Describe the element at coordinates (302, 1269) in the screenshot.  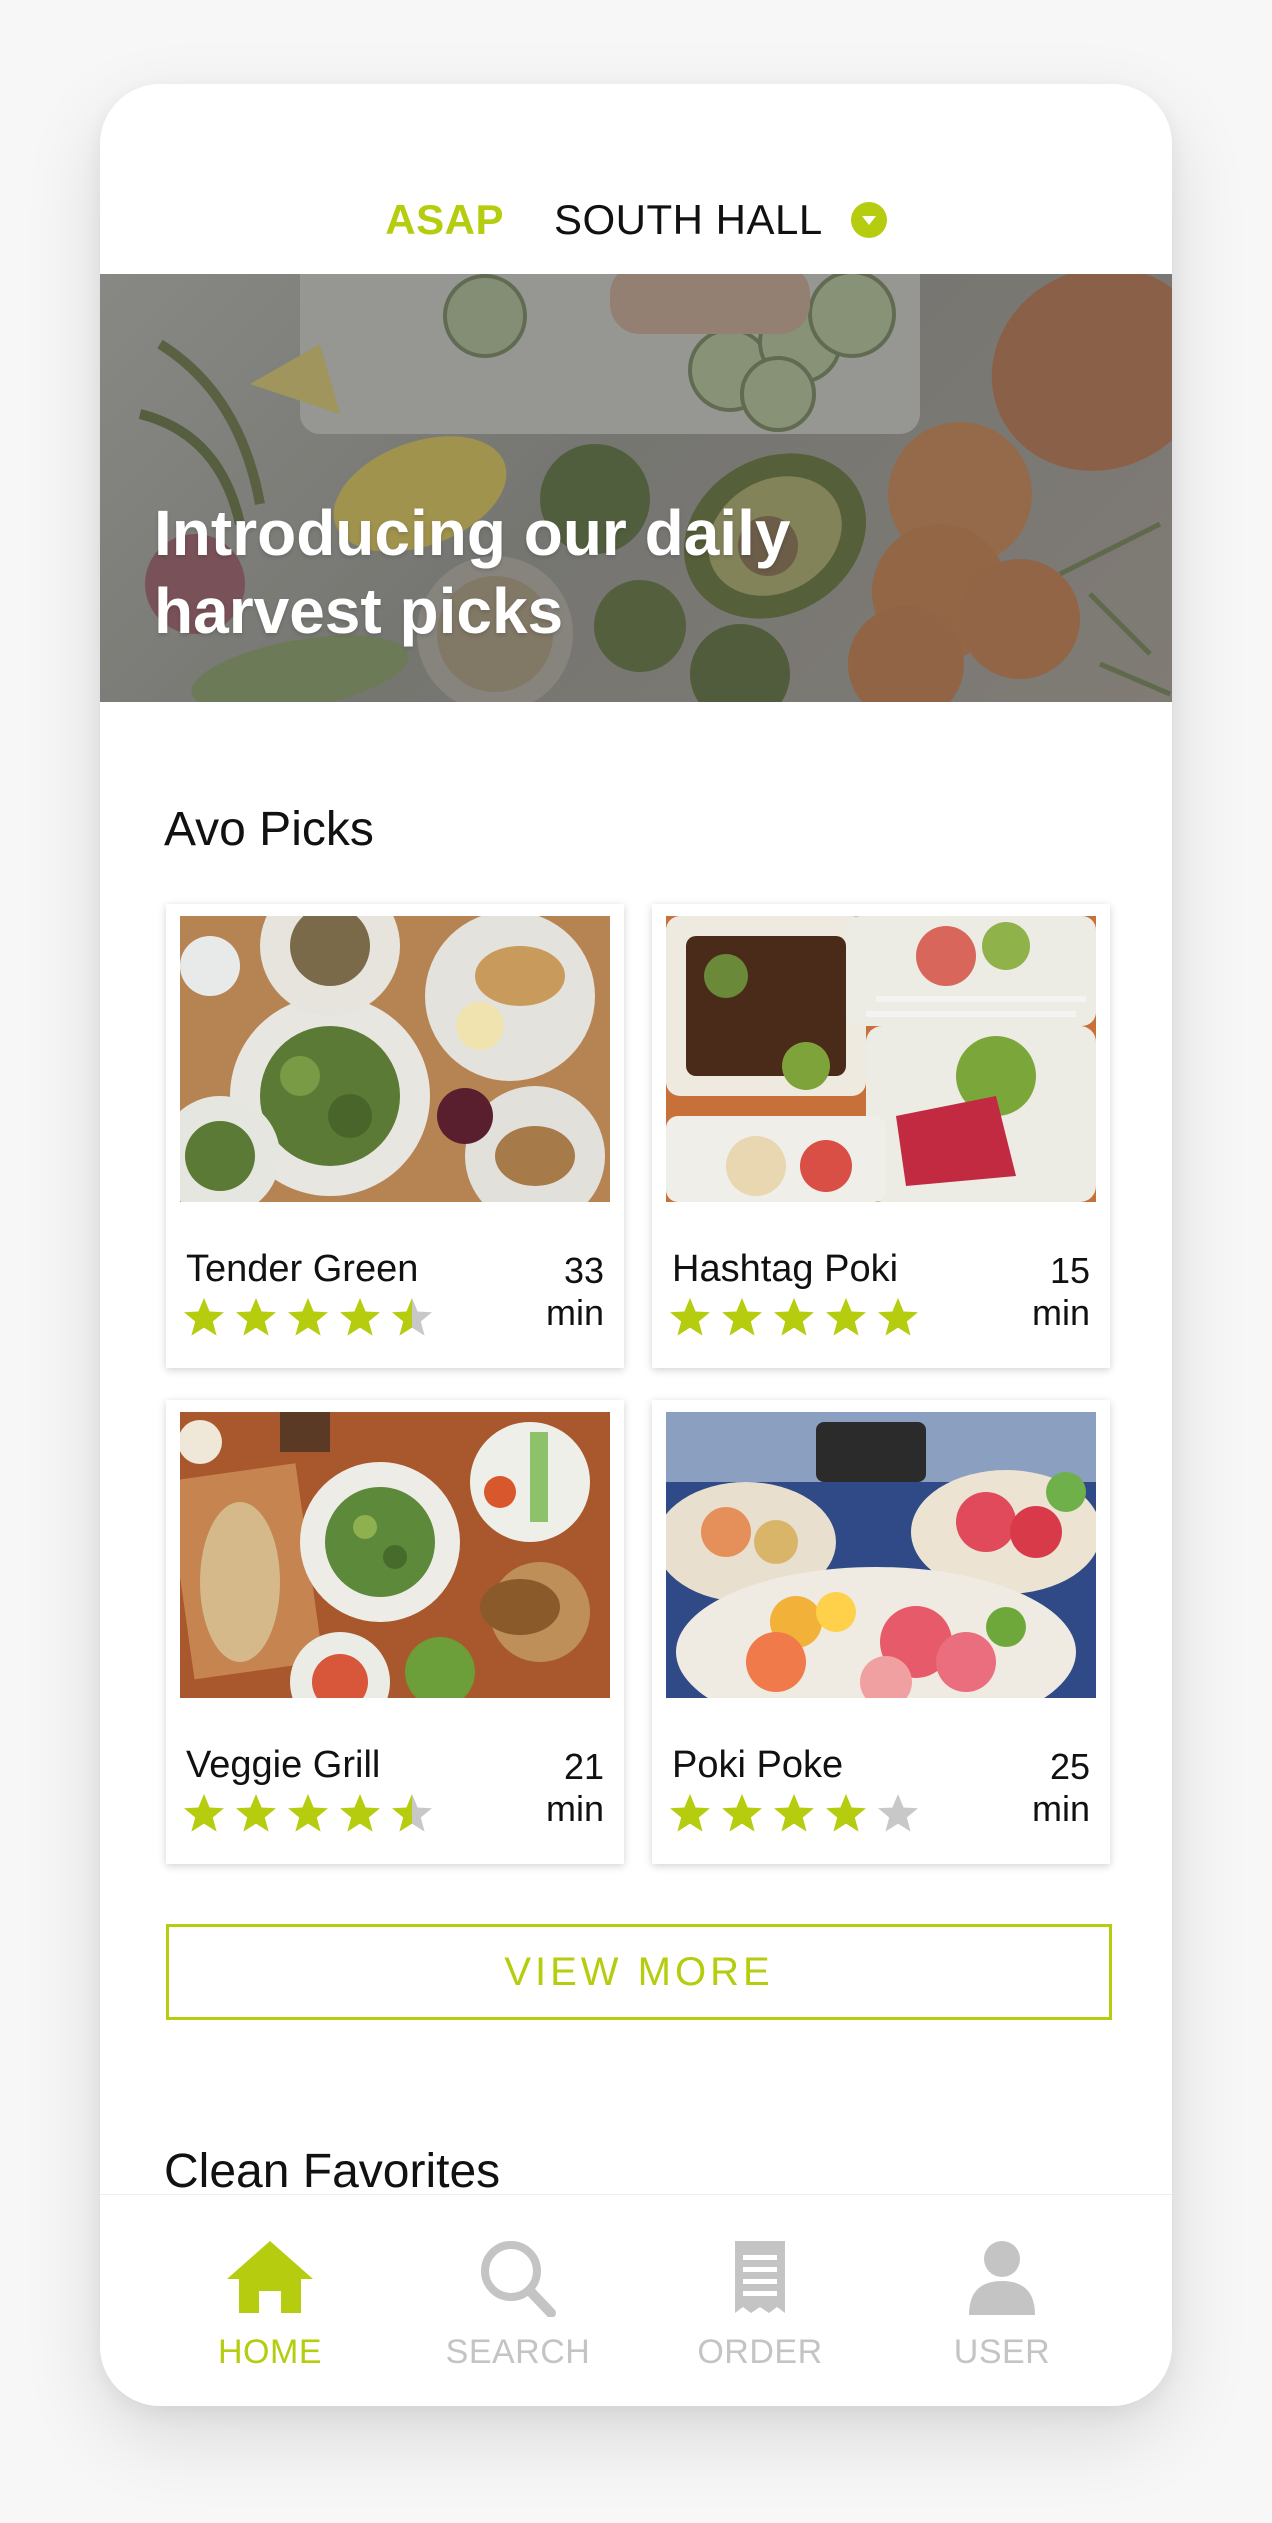
I see `restaurant-name: Tender Green` at that location.